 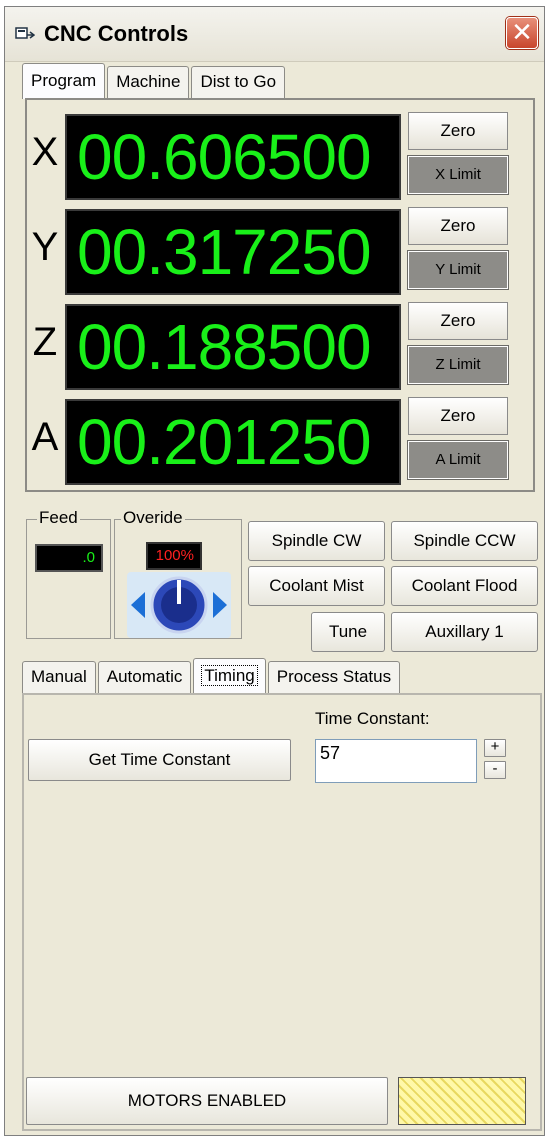 What do you see at coordinates (233, 252) in the screenshot?
I see `dro-display-y: 00.317250` at bounding box center [233, 252].